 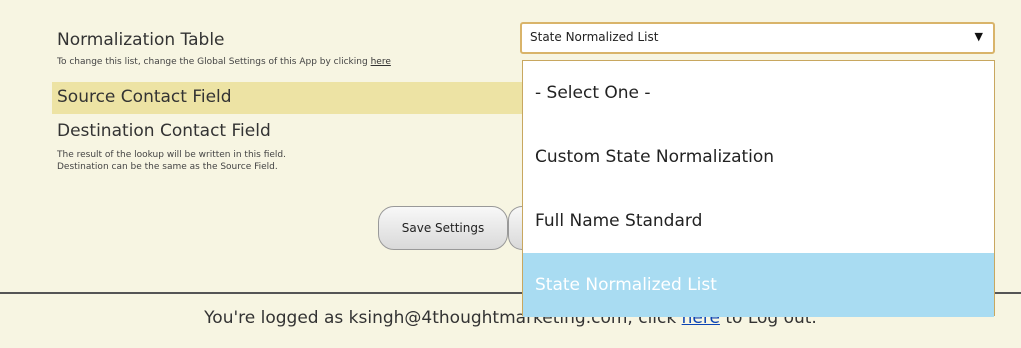 I want to click on global-settings-link: here, so click(x=381, y=62).